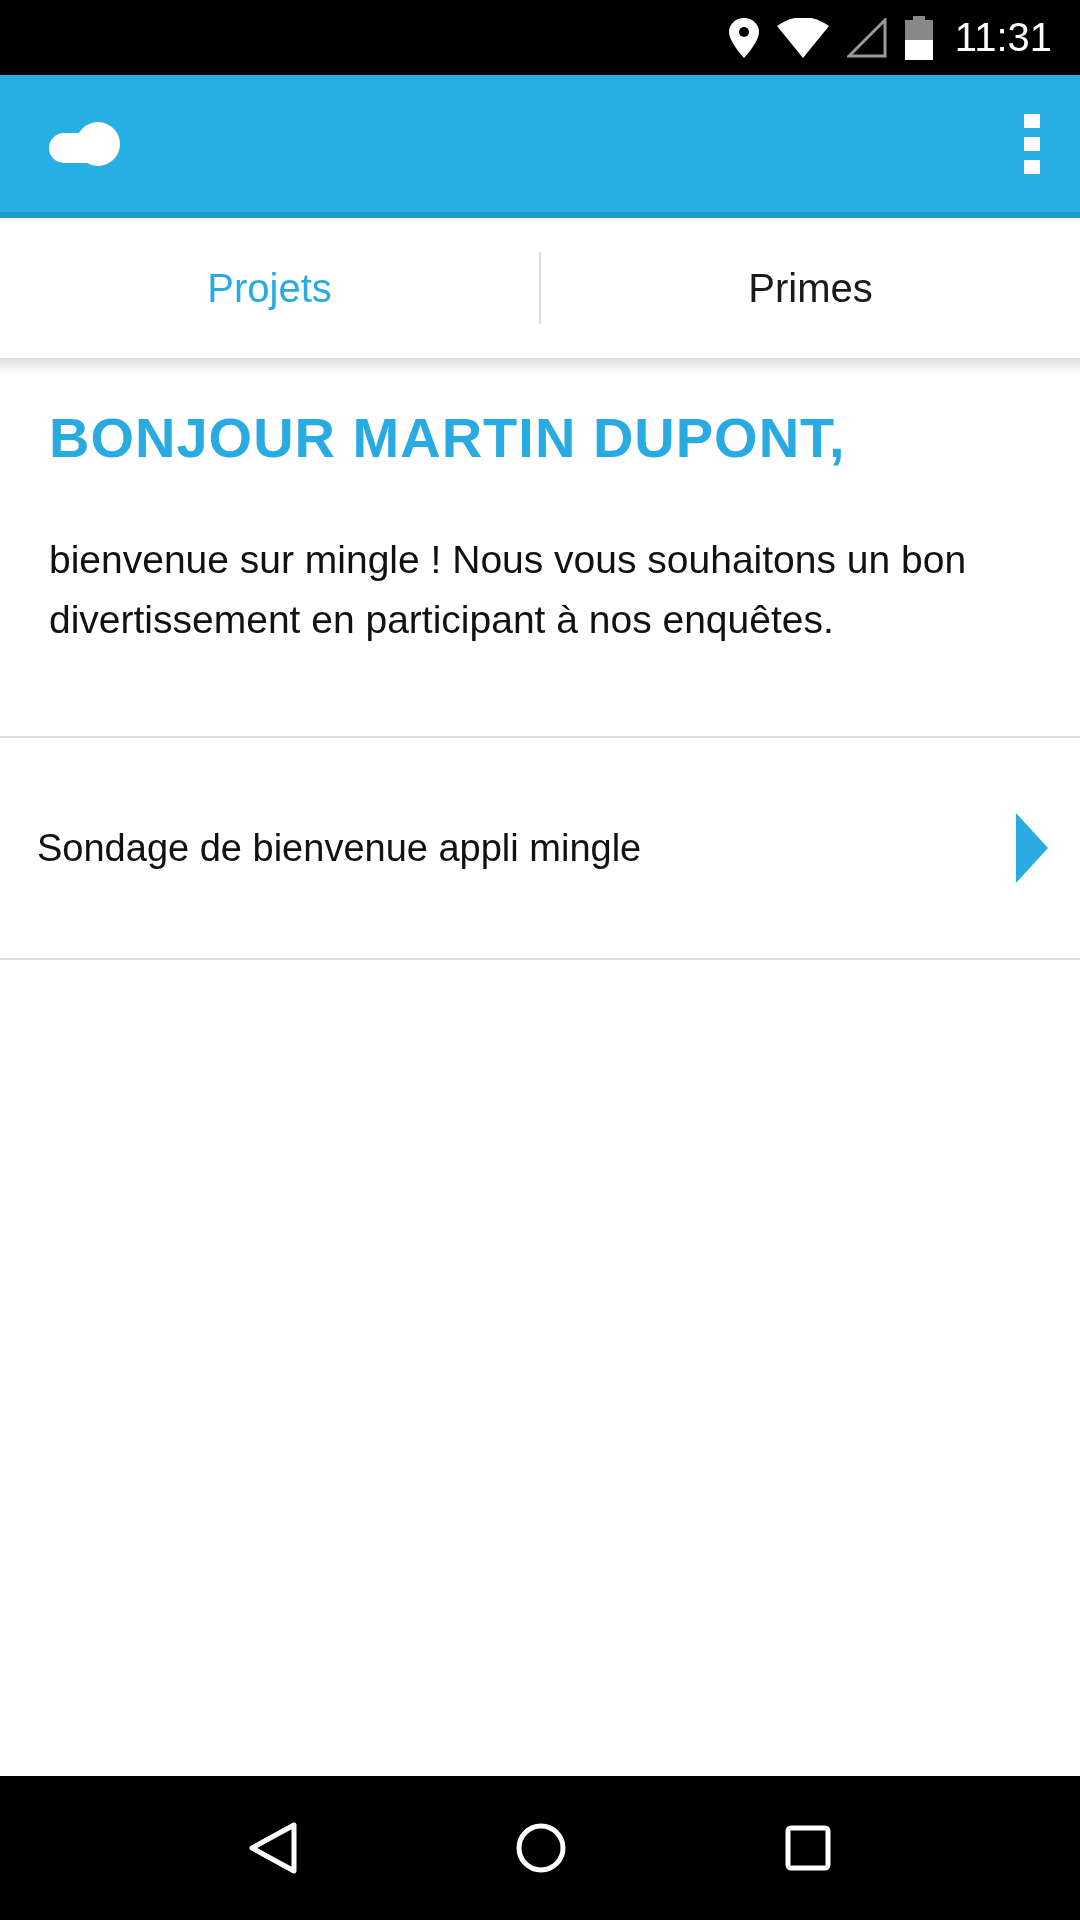 This screenshot has height=1920, width=1080. I want to click on greeting-title: BONJOUR MARTIN DUPONT,, so click(448, 438).